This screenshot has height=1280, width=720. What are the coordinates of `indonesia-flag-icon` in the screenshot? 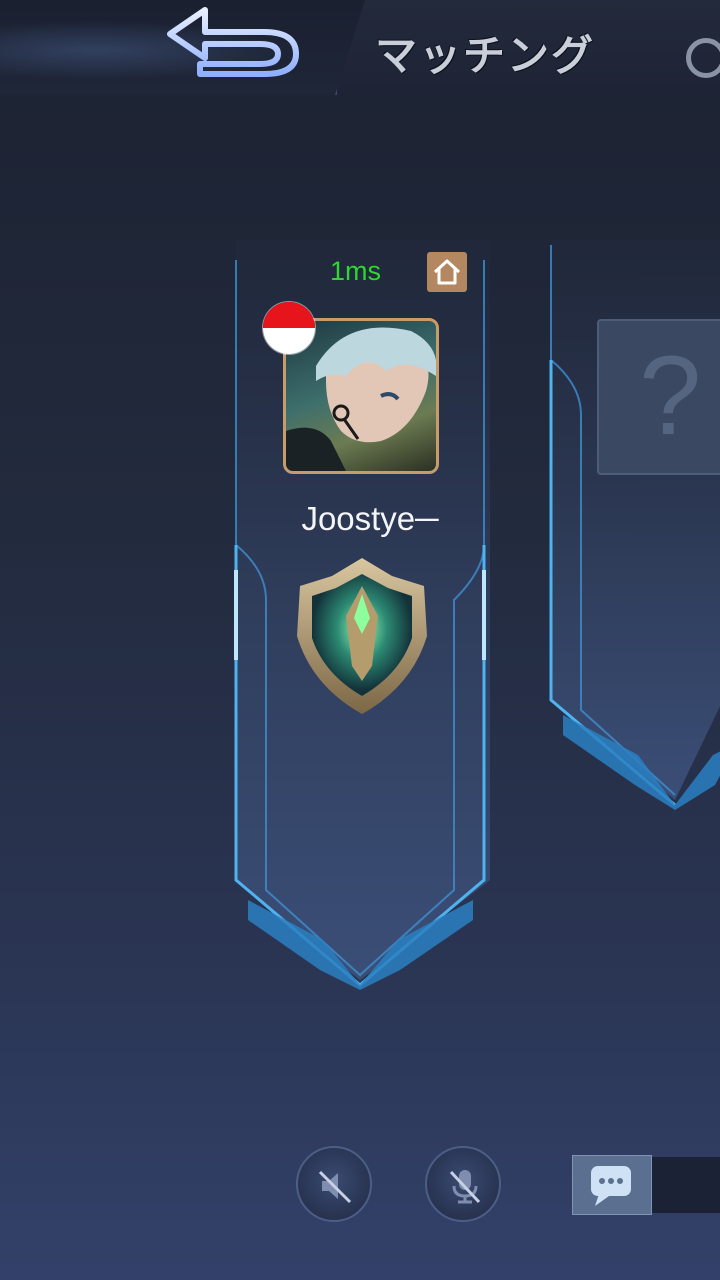 It's located at (289, 328).